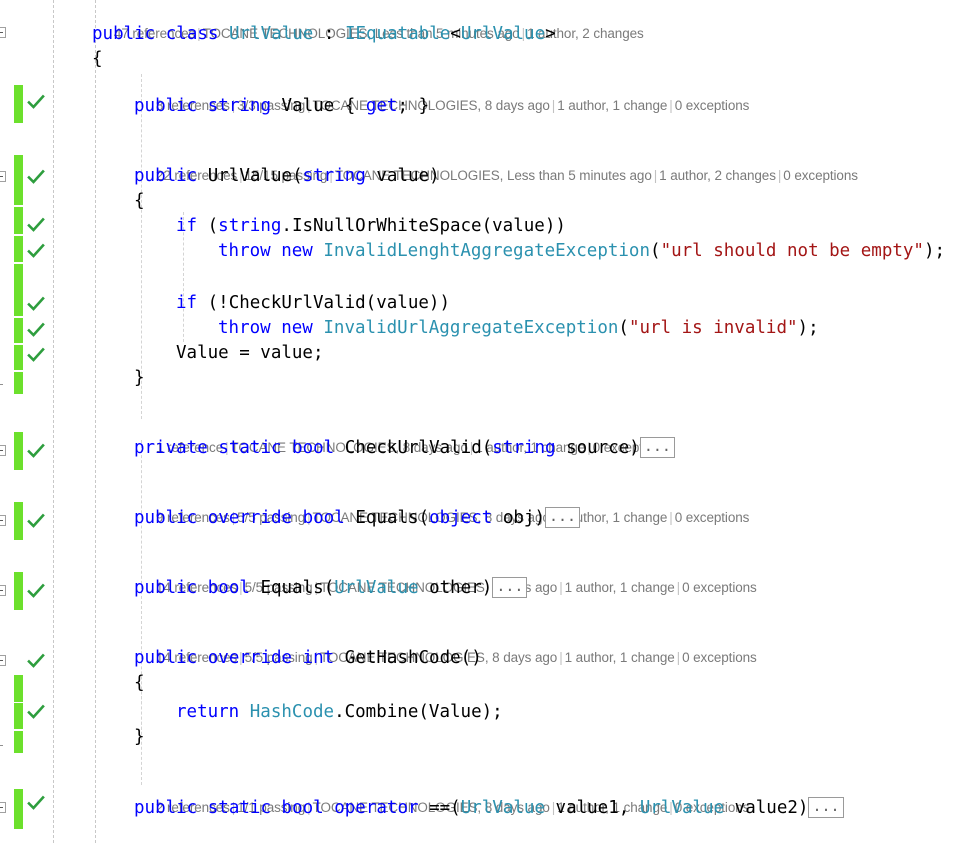 The height and width of the screenshot is (843, 978). Describe the element at coordinates (717, 175) in the screenshot. I see `codelens-changes: 1 author, 2 changes` at that location.